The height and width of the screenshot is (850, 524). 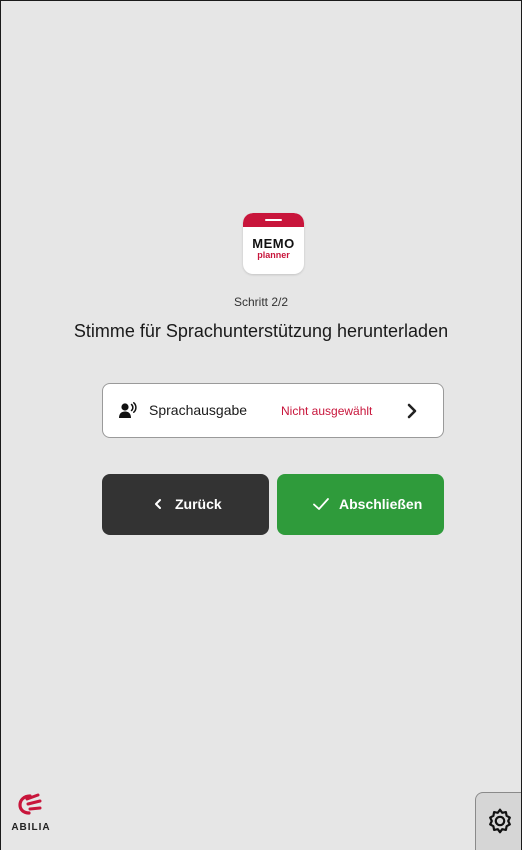 I want to click on back-button-label: Zurück, so click(x=198, y=504).